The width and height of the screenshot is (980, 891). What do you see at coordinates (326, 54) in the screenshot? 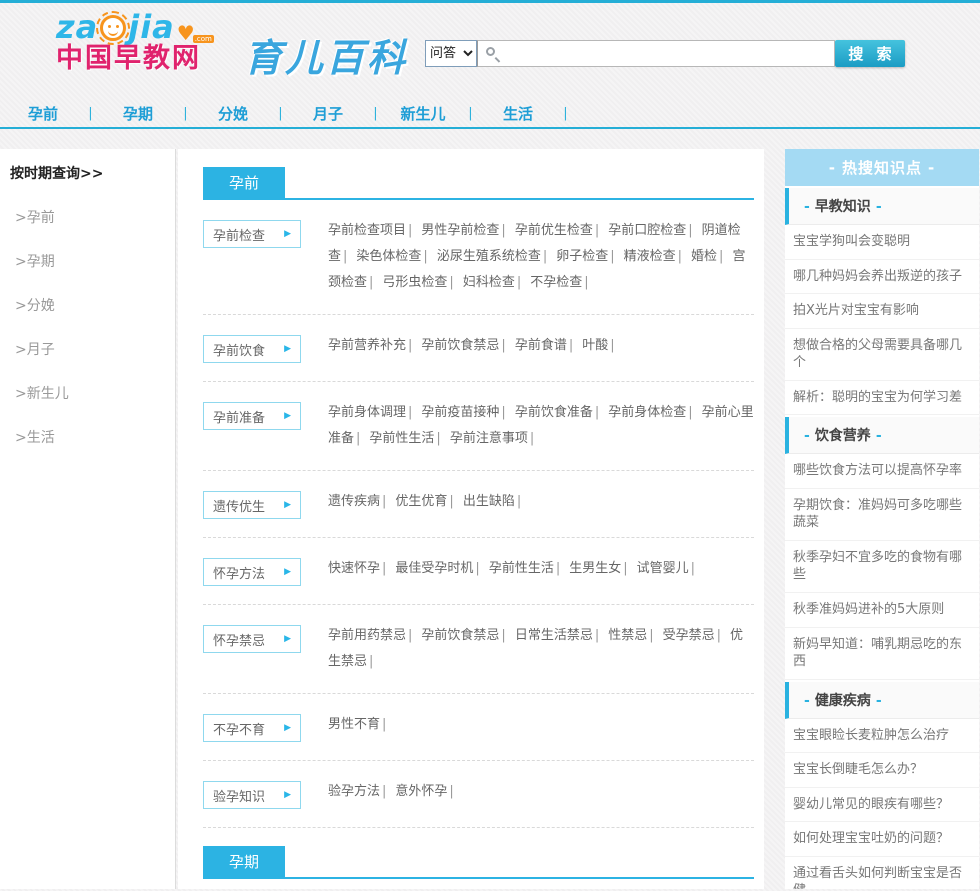
I see `page-title: 育儿百科` at bounding box center [326, 54].